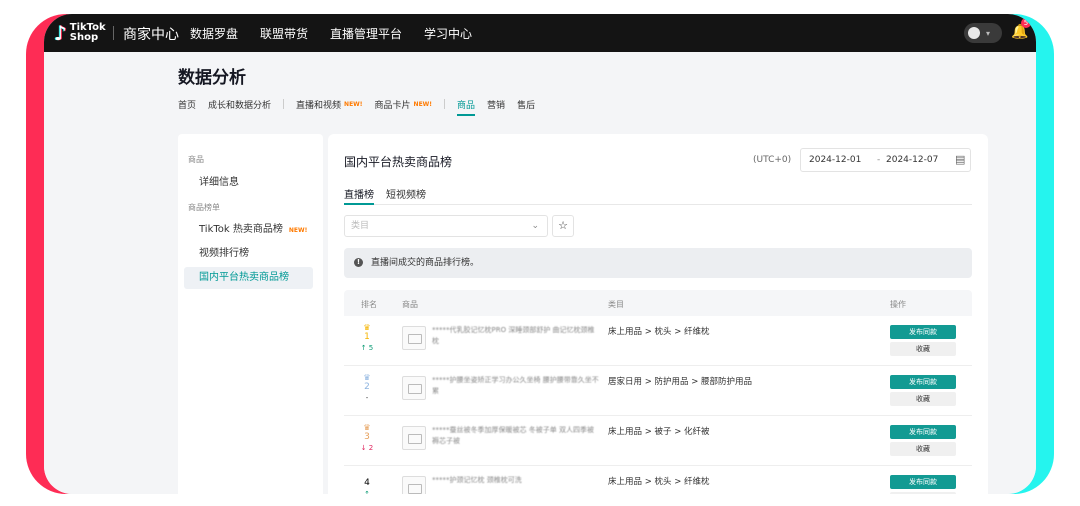  What do you see at coordinates (974, 33) in the screenshot?
I see `chat-bubble-icon` at bounding box center [974, 33].